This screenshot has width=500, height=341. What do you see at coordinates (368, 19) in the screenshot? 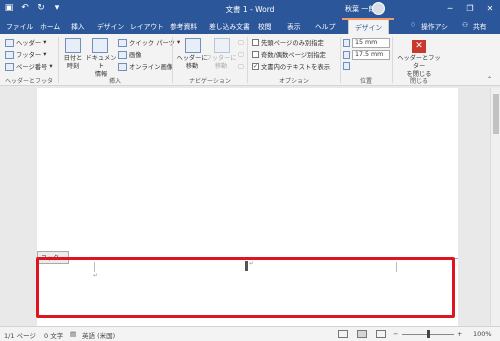
I see `context-band` at bounding box center [368, 19].